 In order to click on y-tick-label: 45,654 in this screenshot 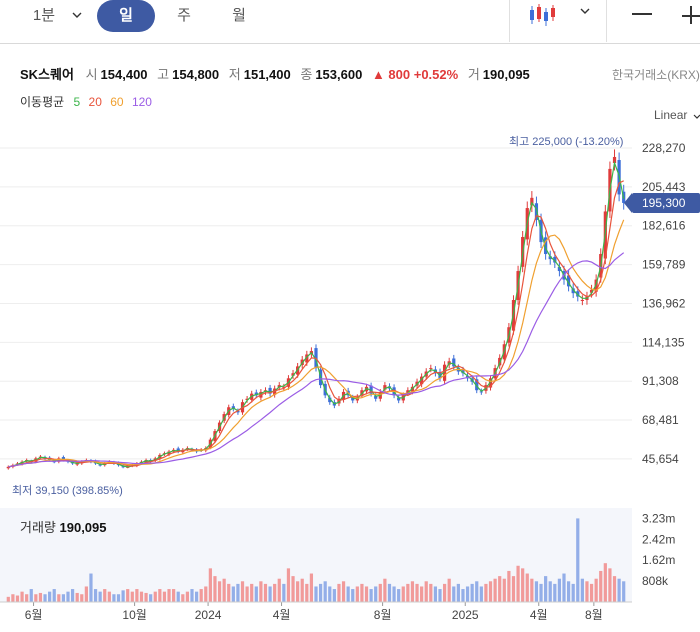, I will do `click(660, 459)`.